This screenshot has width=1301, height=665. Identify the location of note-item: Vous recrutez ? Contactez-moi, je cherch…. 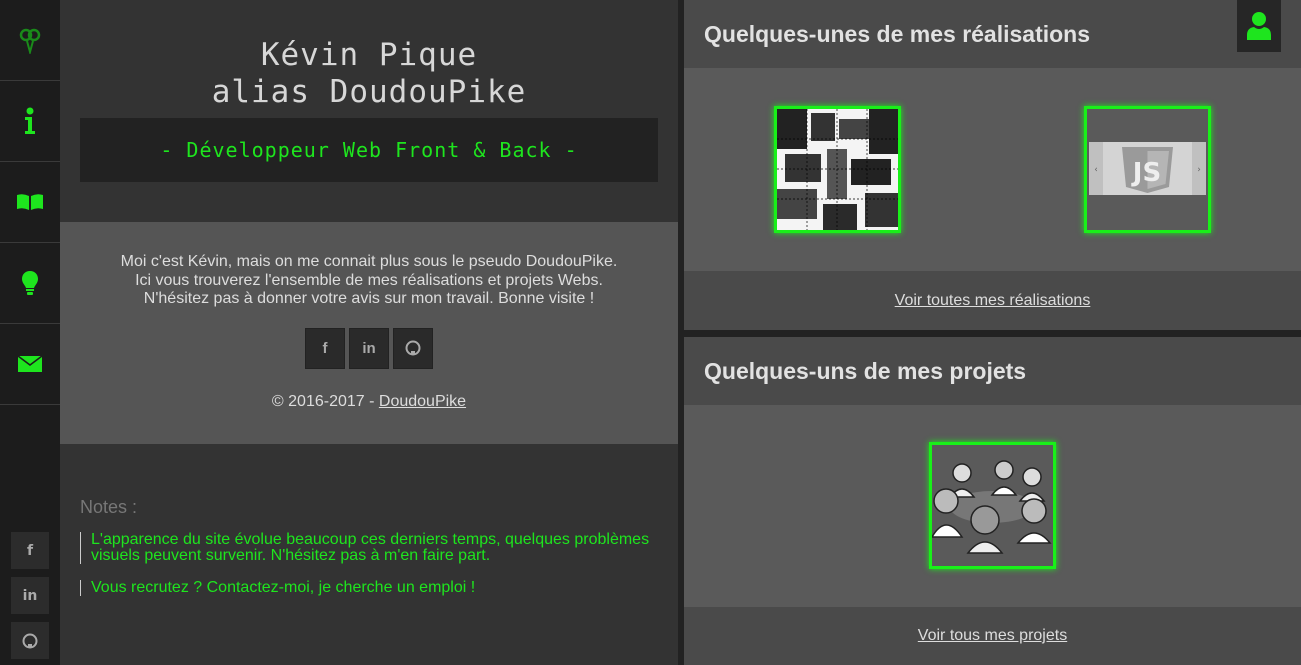
(369, 588).